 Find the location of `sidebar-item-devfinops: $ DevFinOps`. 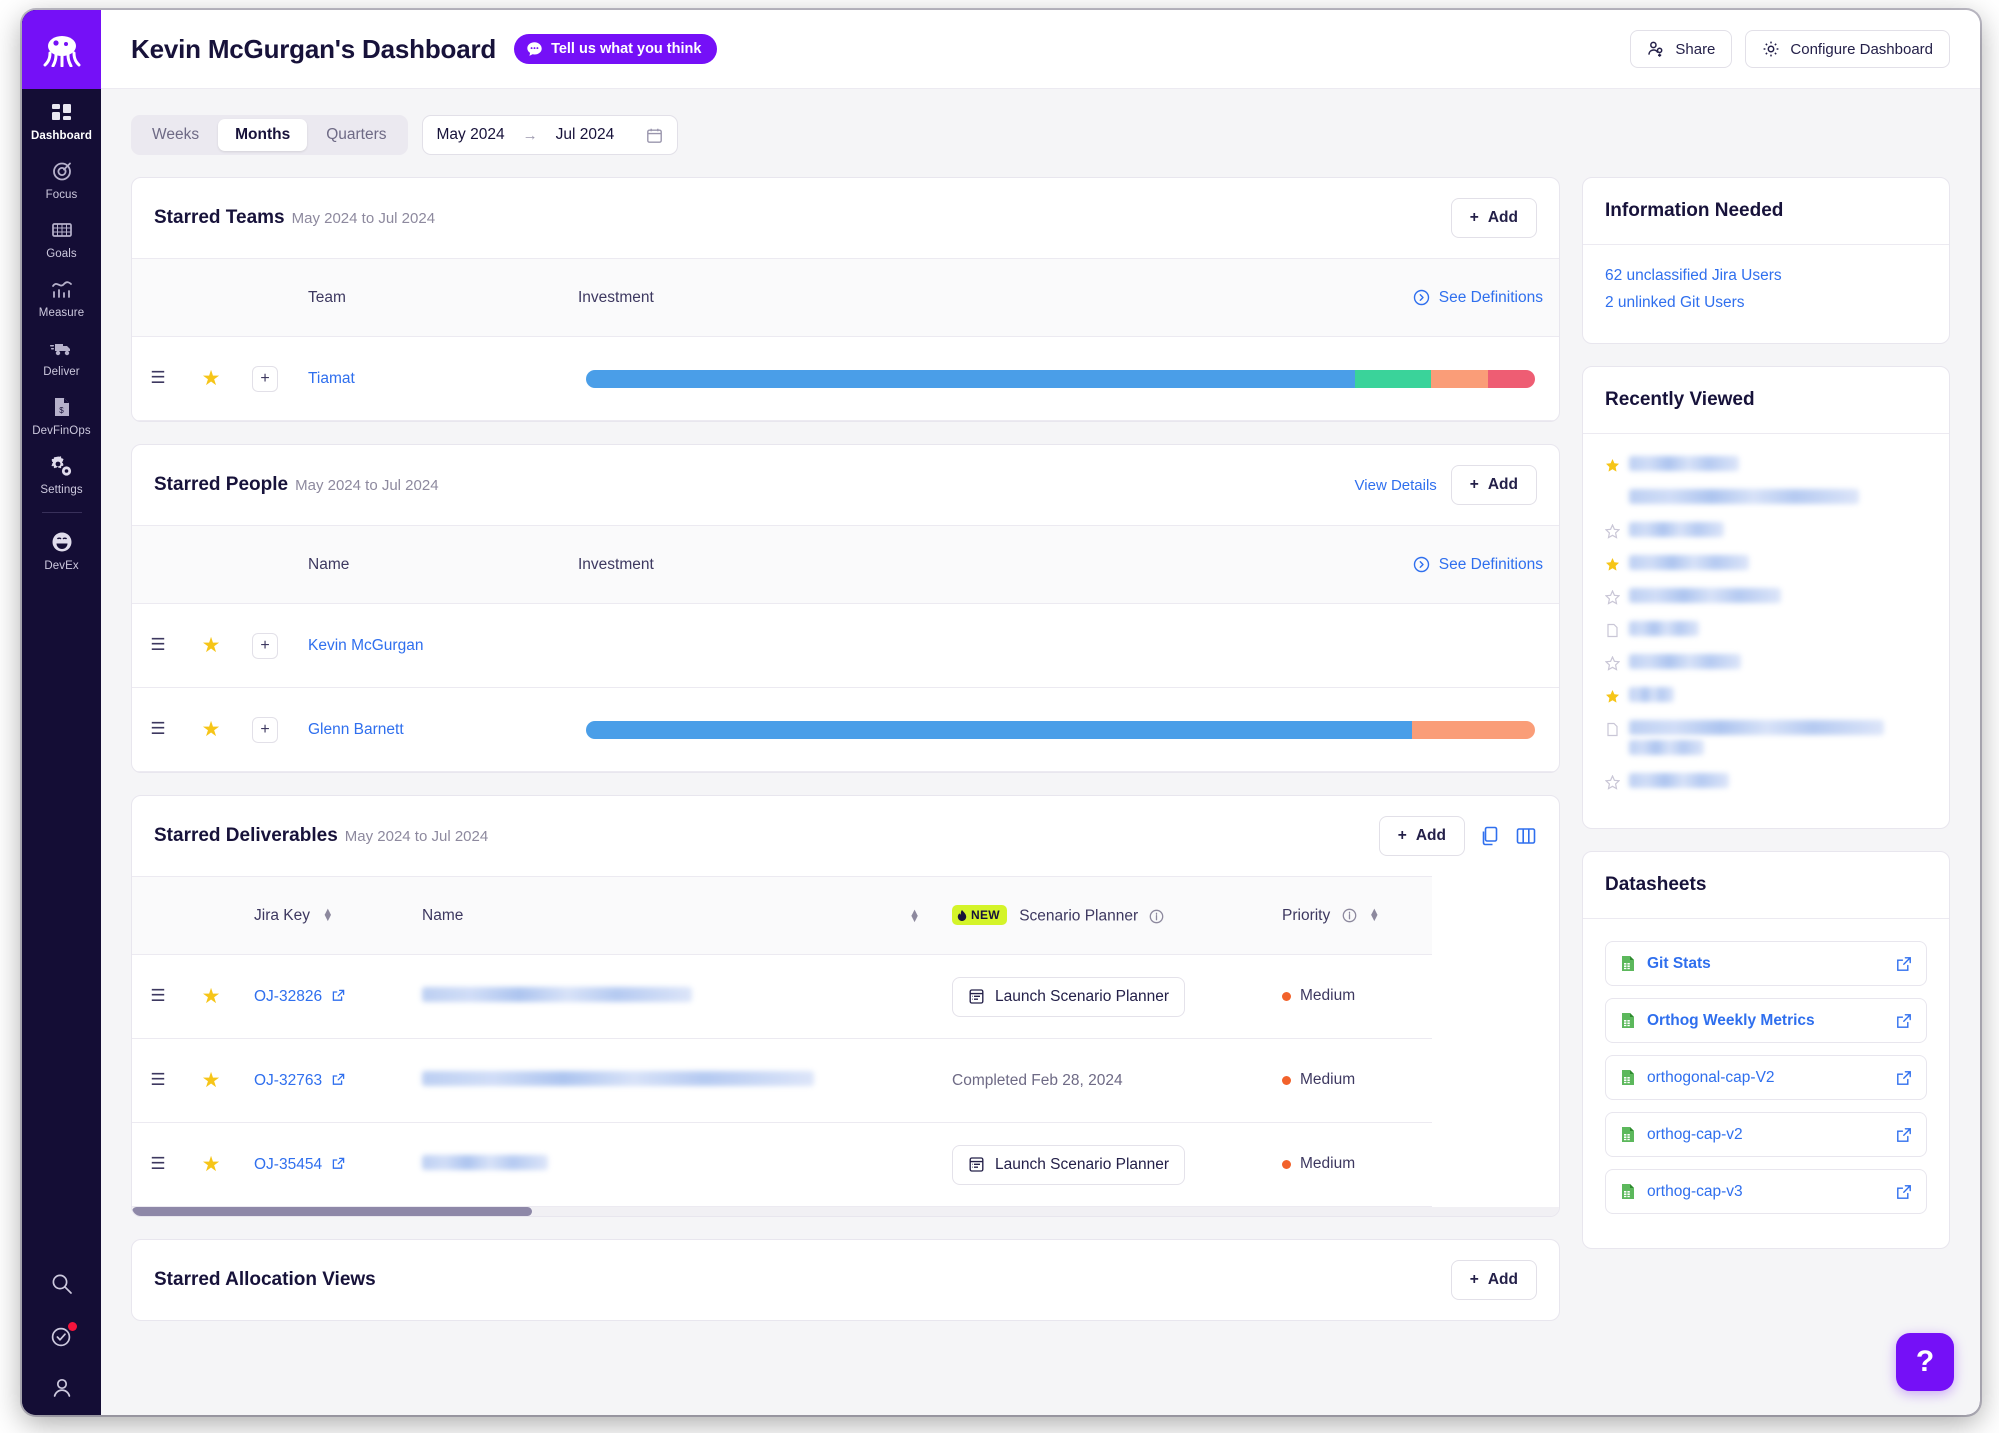

sidebar-item-devfinops: $ DevFinOps is located at coordinates (61, 413).